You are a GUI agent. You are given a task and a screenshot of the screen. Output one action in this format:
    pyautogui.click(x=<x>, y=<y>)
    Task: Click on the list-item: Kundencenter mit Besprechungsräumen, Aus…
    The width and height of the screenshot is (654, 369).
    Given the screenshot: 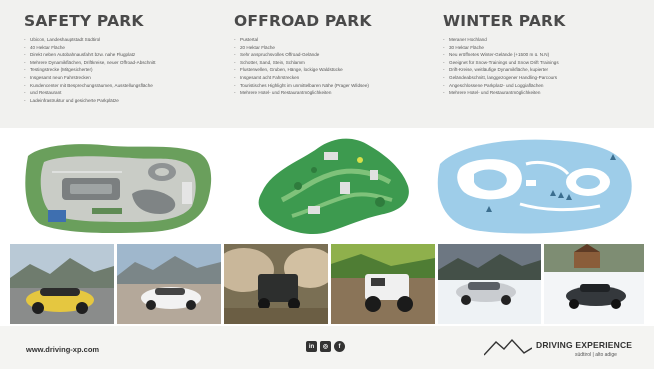 What is the action you would take?
    pyautogui.click(x=124, y=86)
    